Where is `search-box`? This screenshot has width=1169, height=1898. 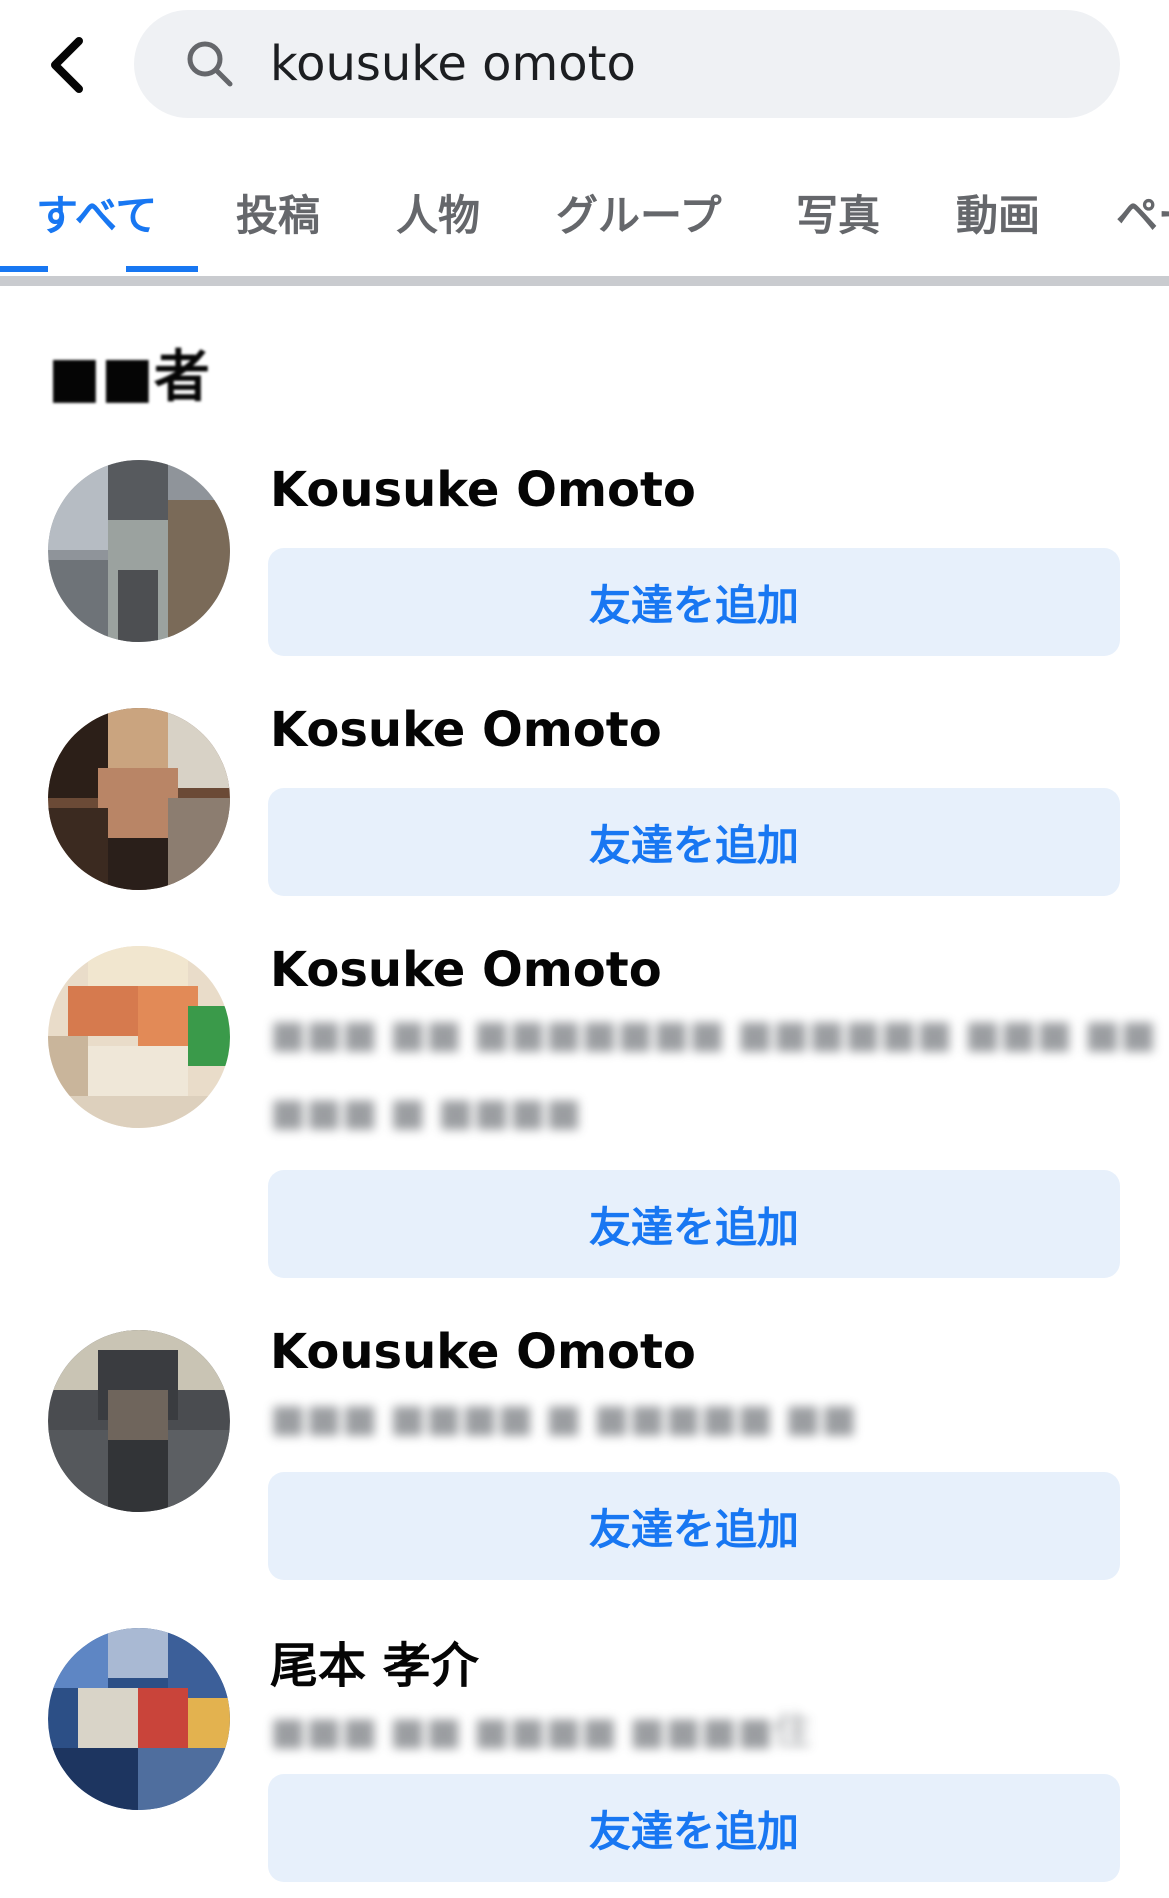 search-box is located at coordinates (627, 64).